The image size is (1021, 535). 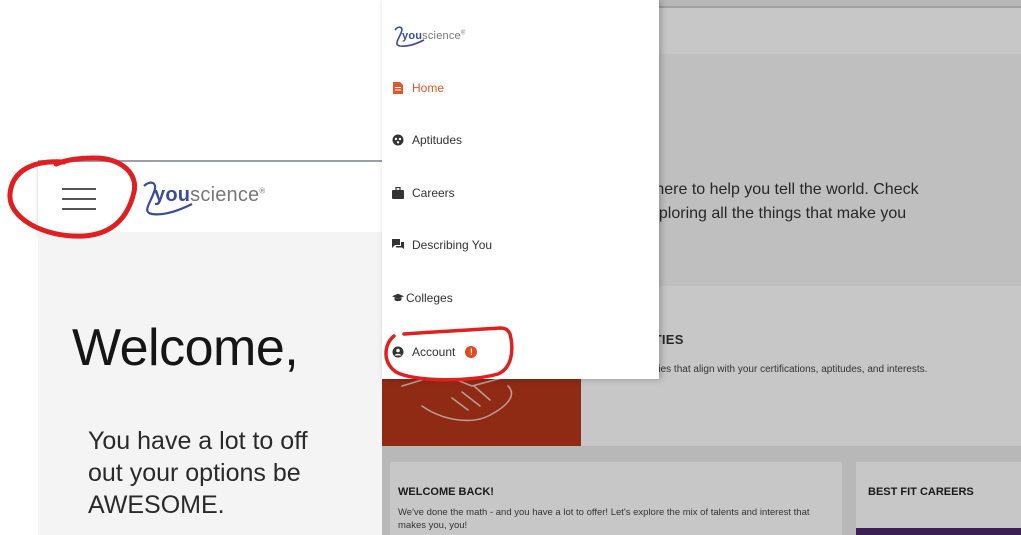 What do you see at coordinates (398, 298) in the screenshot?
I see `graduation-cap-icon` at bounding box center [398, 298].